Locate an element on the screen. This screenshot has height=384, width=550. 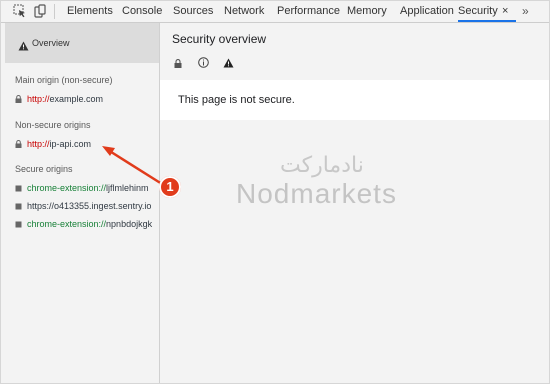
sidebar-item-secure-origin: chrome-extension://npnbdojkgk is located at coordinates (87, 225).